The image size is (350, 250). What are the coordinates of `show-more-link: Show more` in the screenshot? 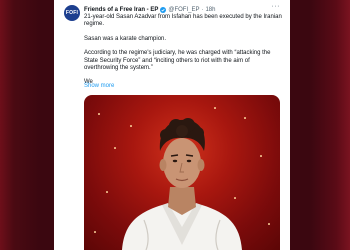 It's located at (99, 86).